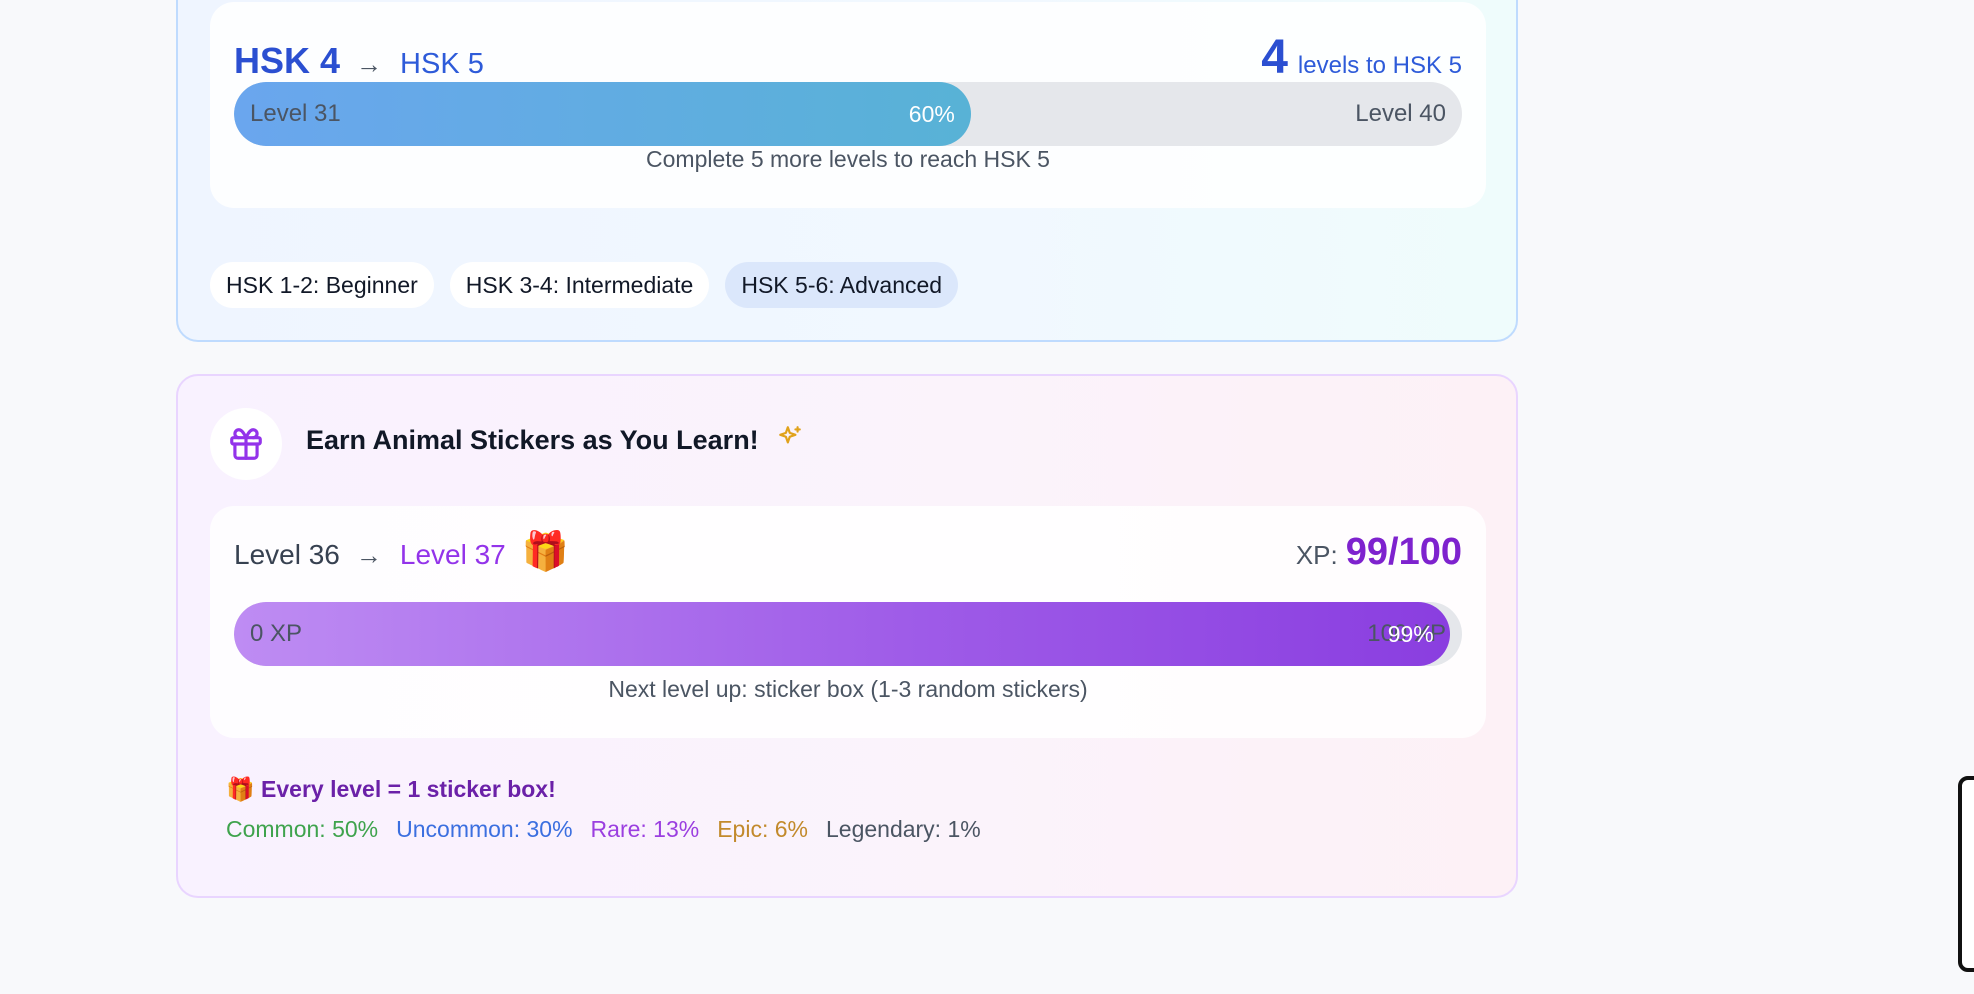 Image resolution: width=1974 pixels, height=994 pixels. Describe the element at coordinates (848, 159) in the screenshot. I see `hsk-progress-caption: Complete 5 more levels to reach HSK 5` at that location.